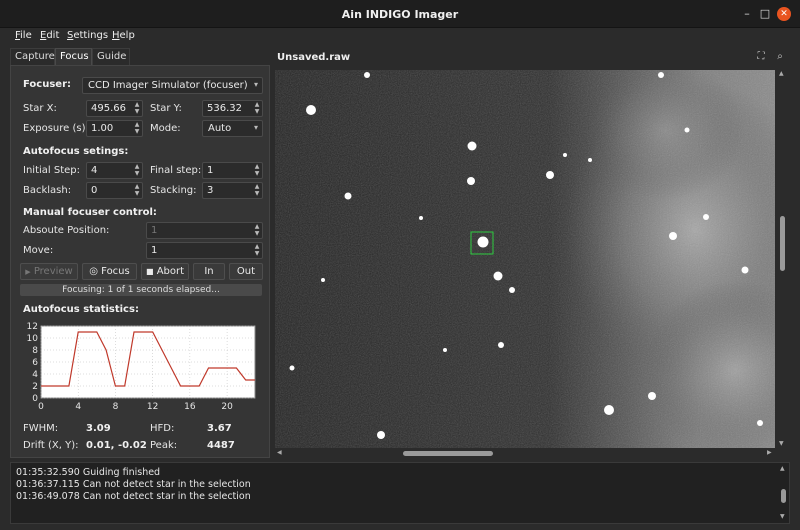 This screenshot has width=800, height=530. Describe the element at coordinates (41, 428) in the screenshot. I see `fwhm-label: FWHM:` at that location.